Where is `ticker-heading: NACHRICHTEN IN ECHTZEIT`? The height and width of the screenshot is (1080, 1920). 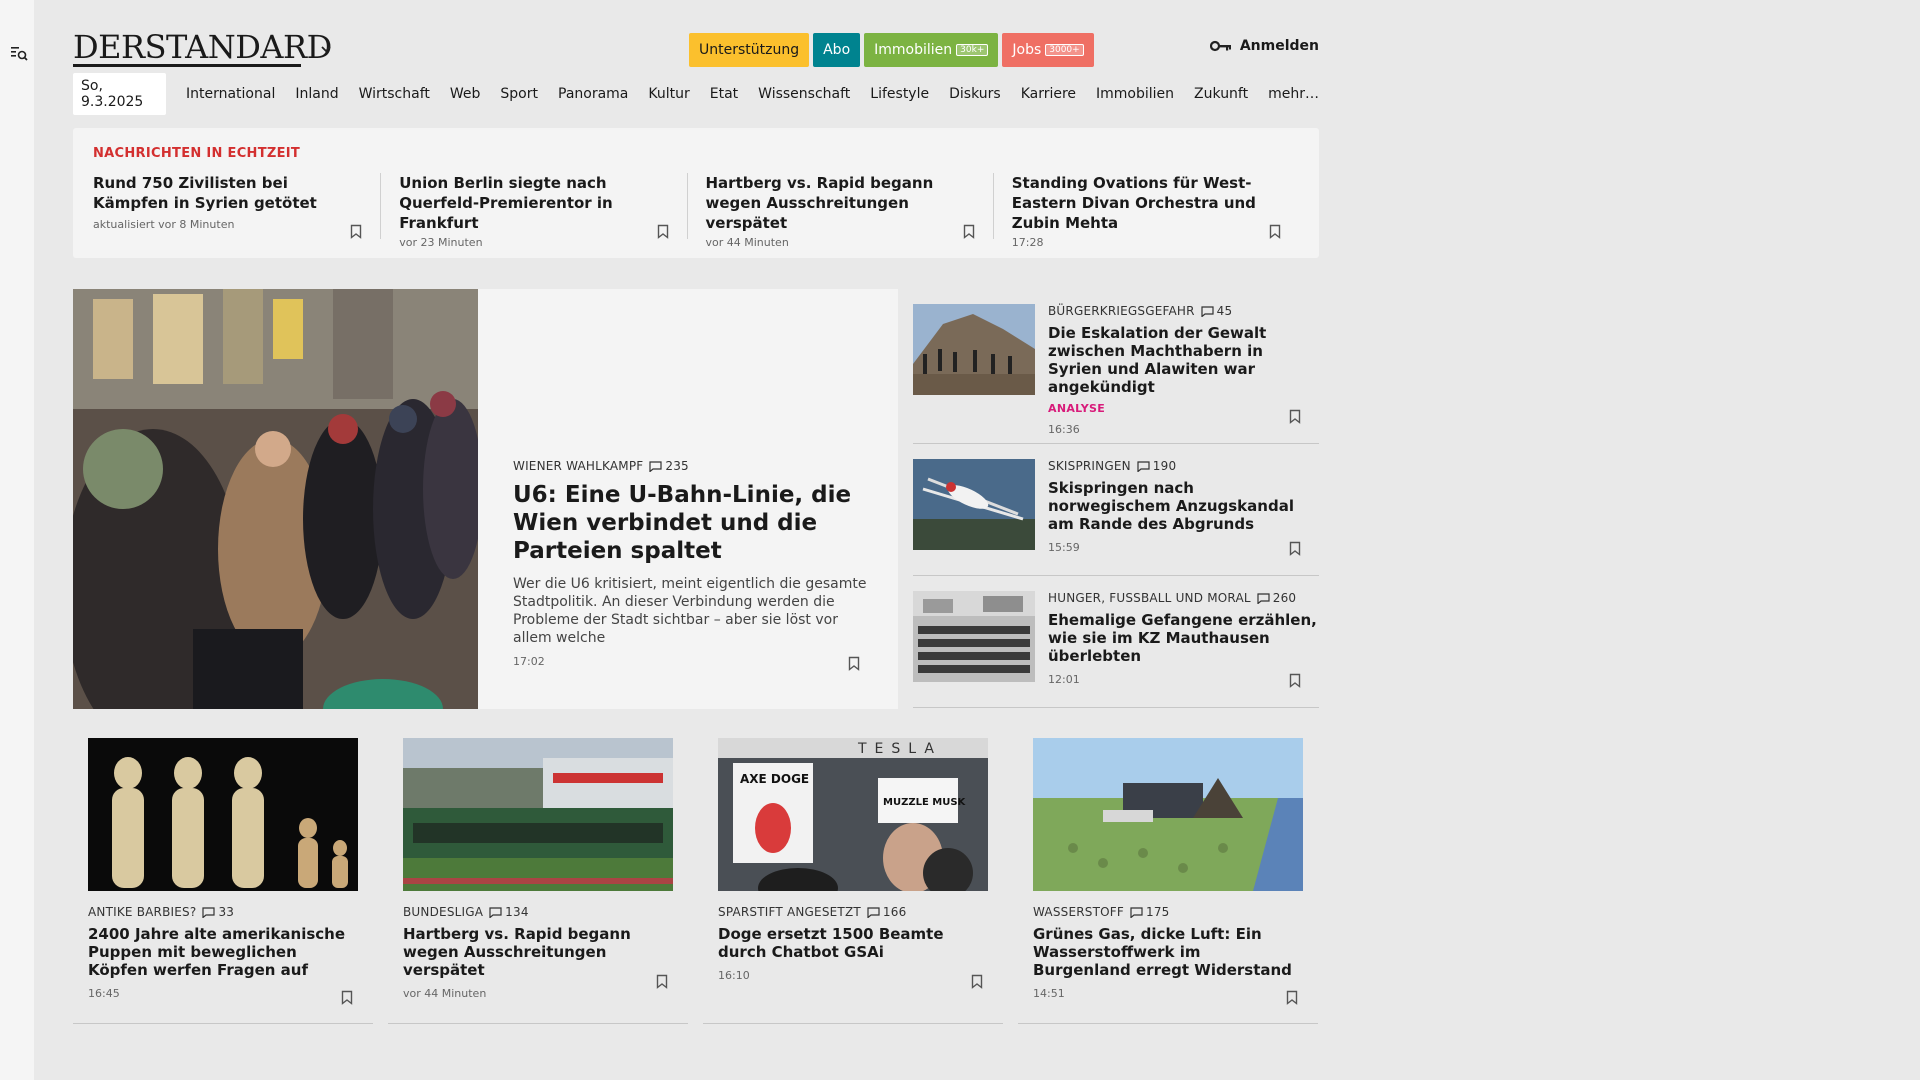 ticker-heading: NACHRICHTEN IN ECHTZEIT is located at coordinates (197, 153).